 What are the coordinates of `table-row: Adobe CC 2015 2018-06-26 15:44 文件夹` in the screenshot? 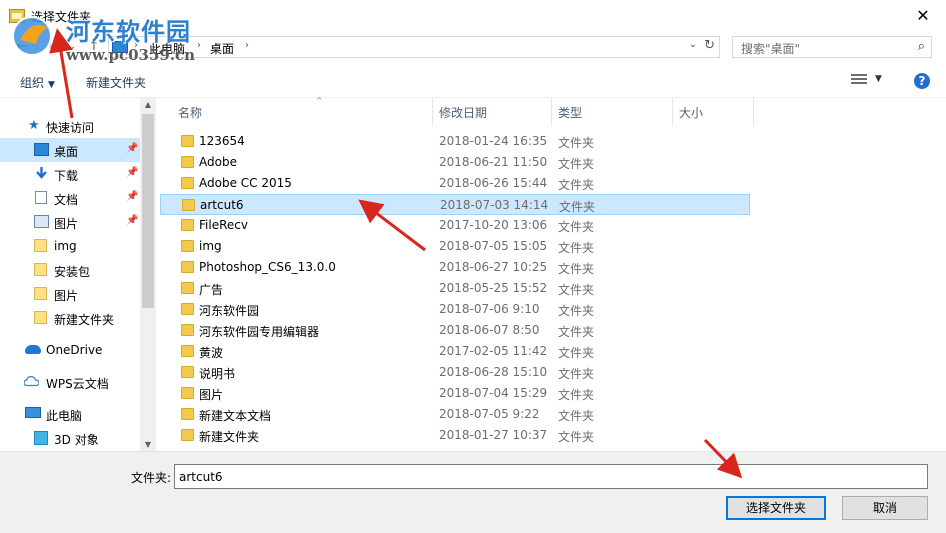 It's located at (455, 183).